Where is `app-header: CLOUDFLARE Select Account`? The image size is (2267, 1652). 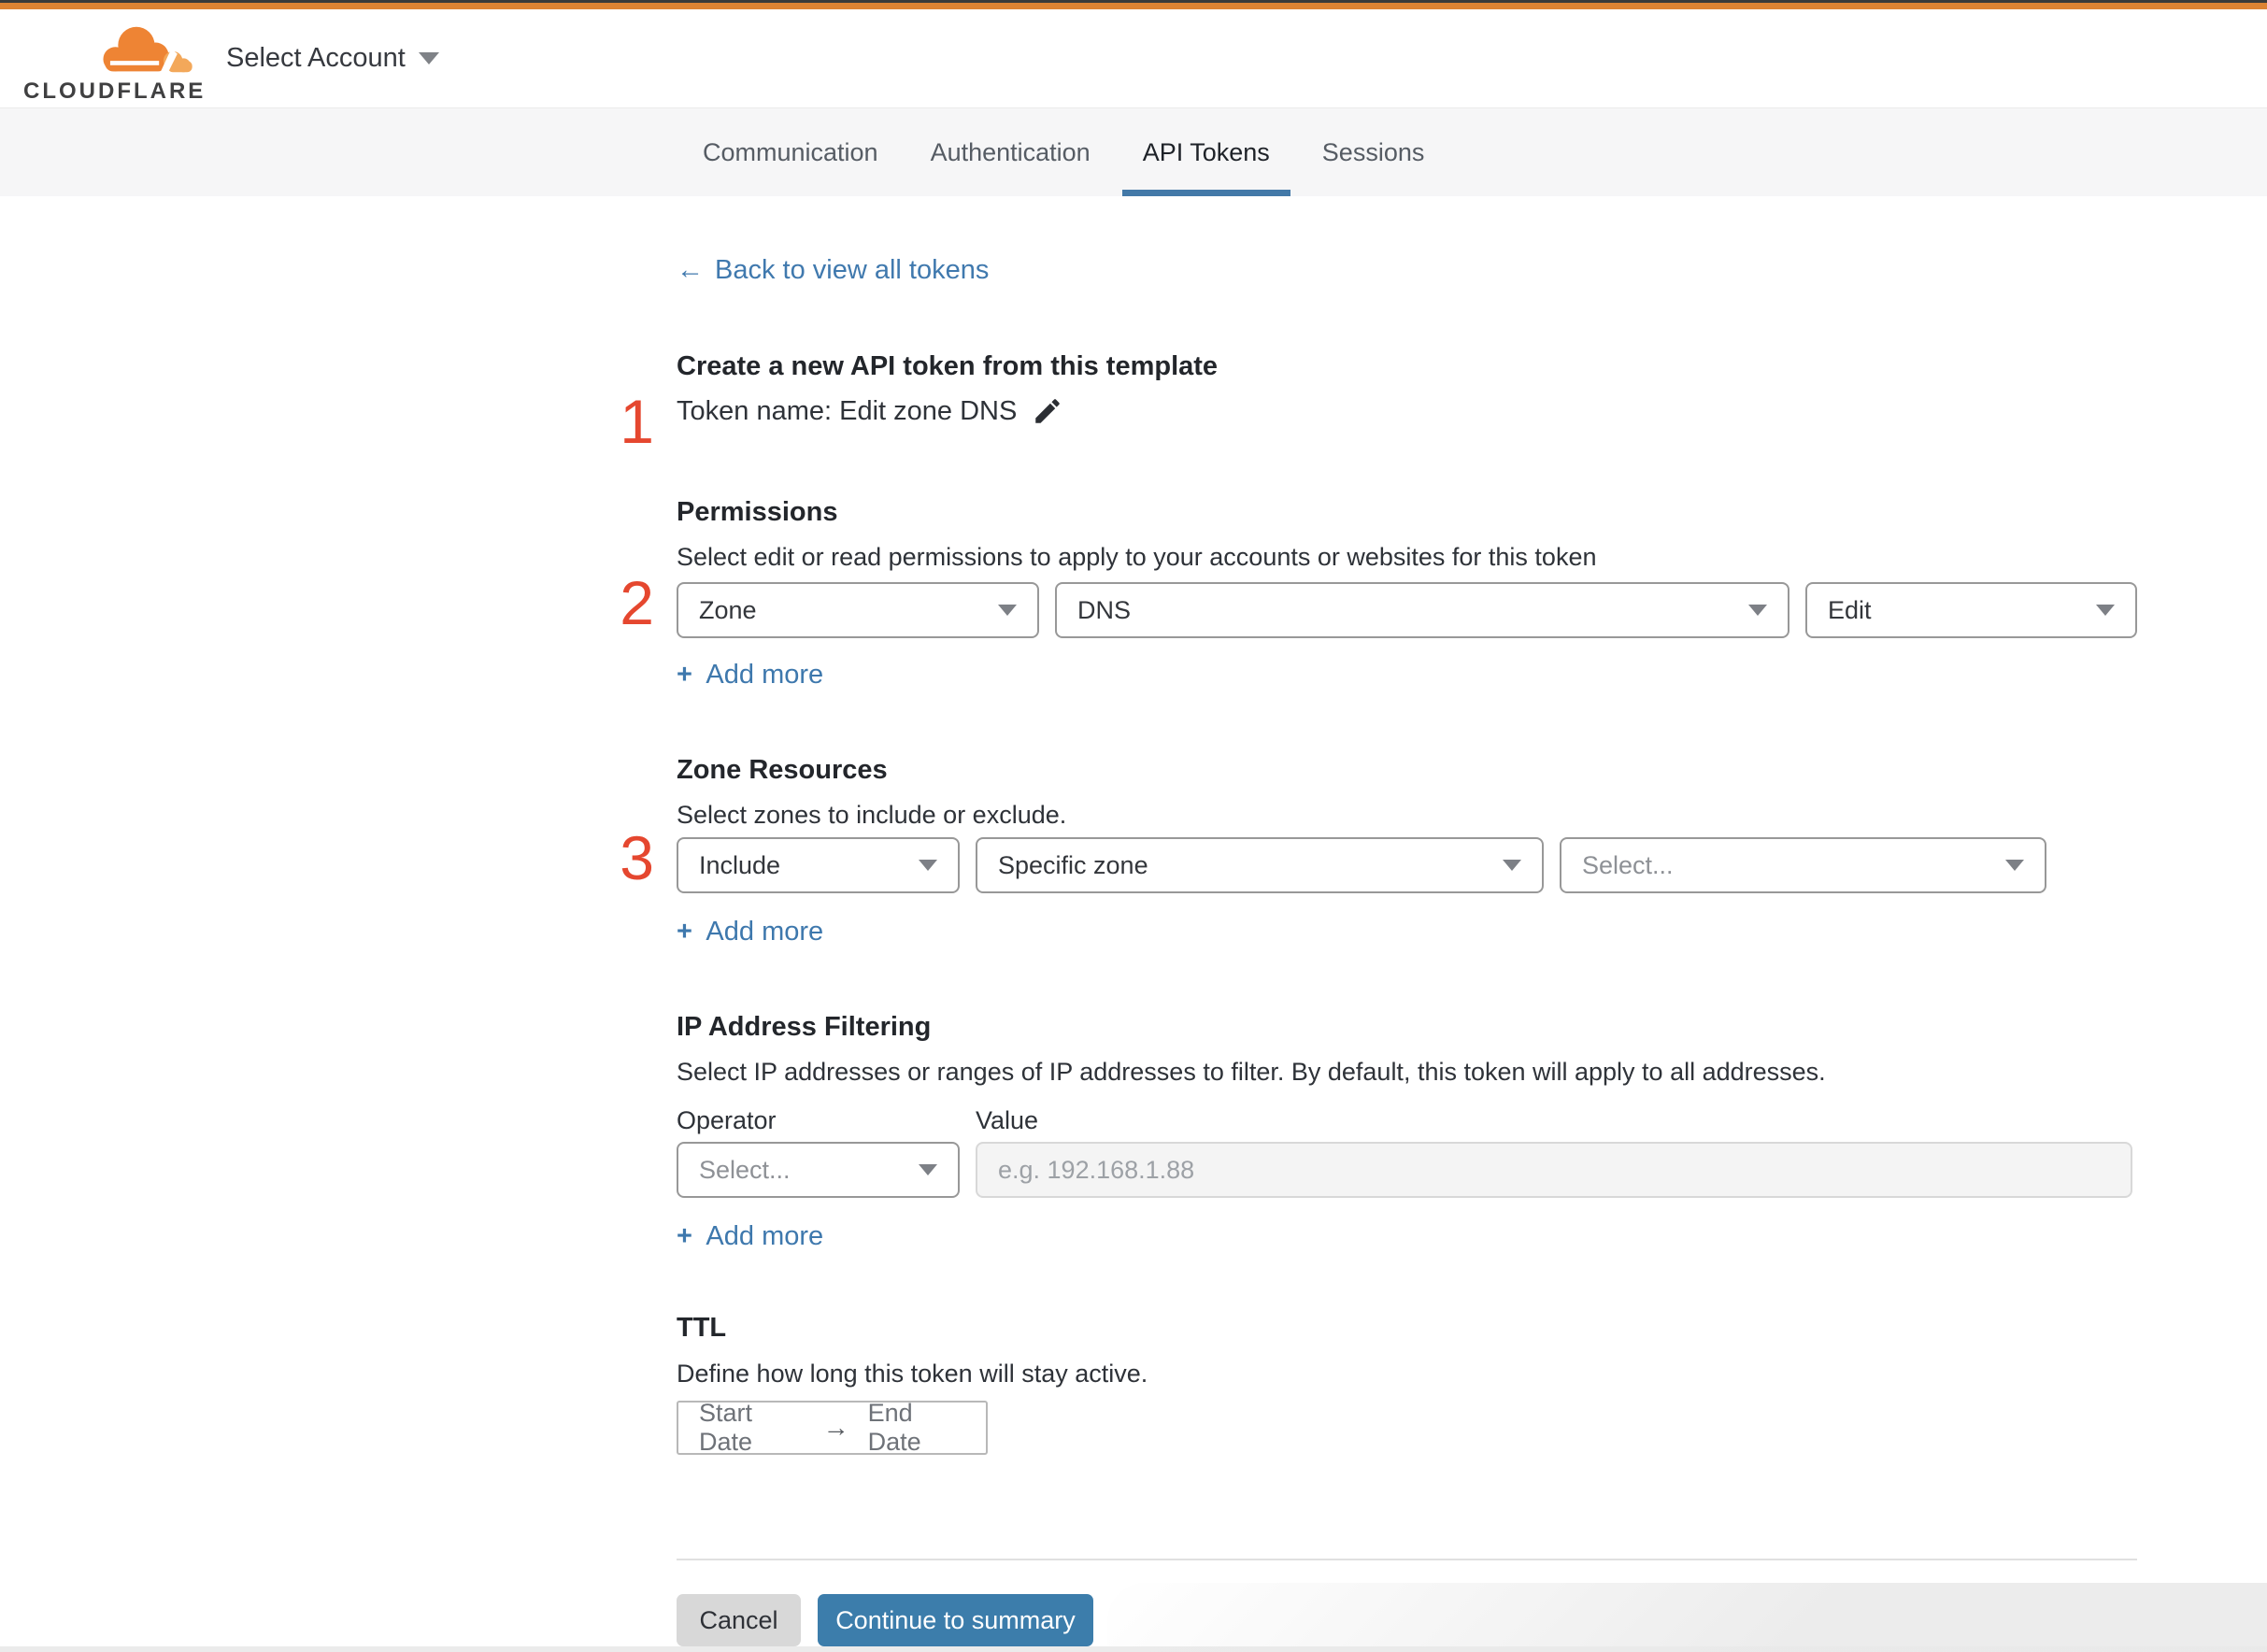 app-header: CLOUDFLARE Select Account is located at coordinates (1133, 58).